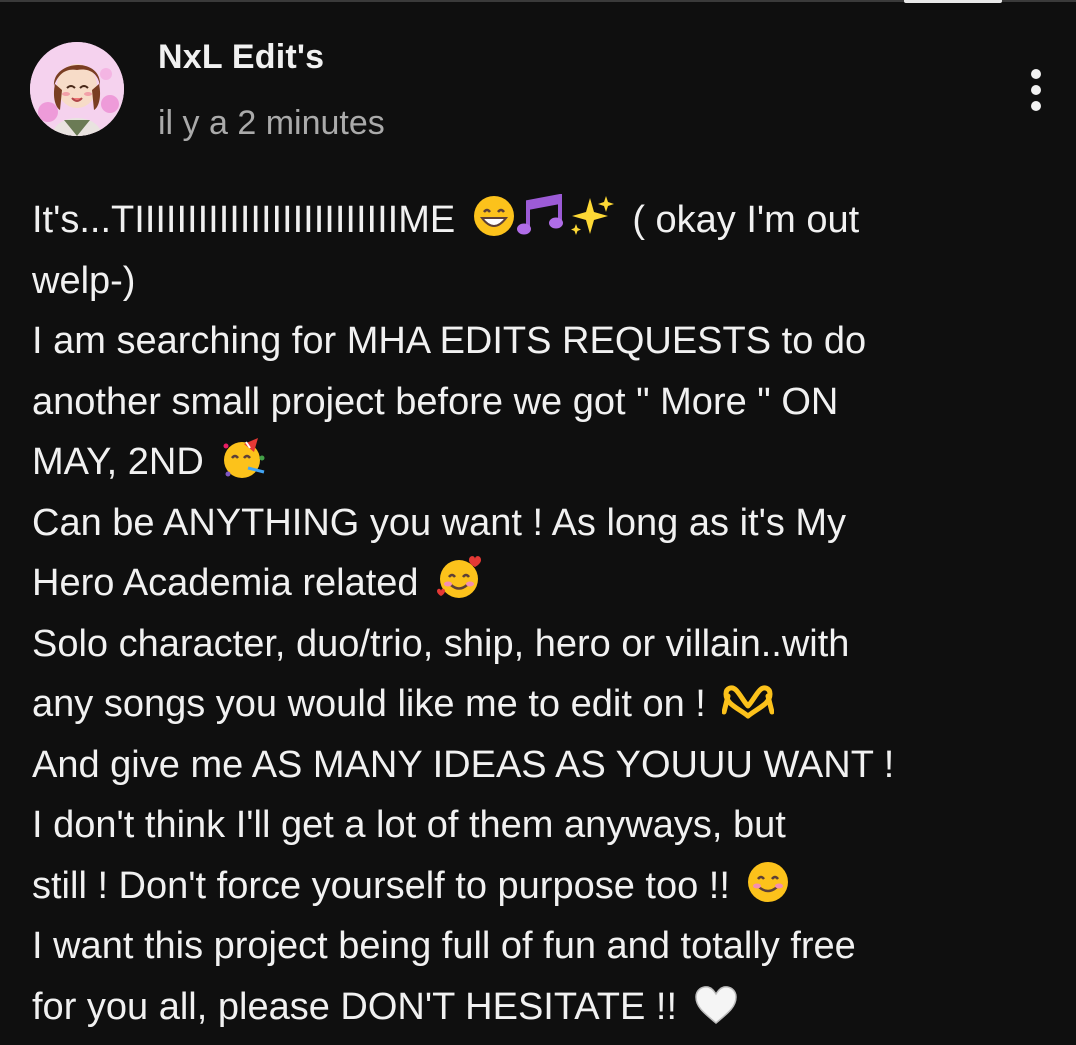 The image size is (1076, 1045). What do you see at coordinates (746, 220) in the screenshot?
I see `comment-line-text: ( okay I'm out` at bounding box center [746, 220].